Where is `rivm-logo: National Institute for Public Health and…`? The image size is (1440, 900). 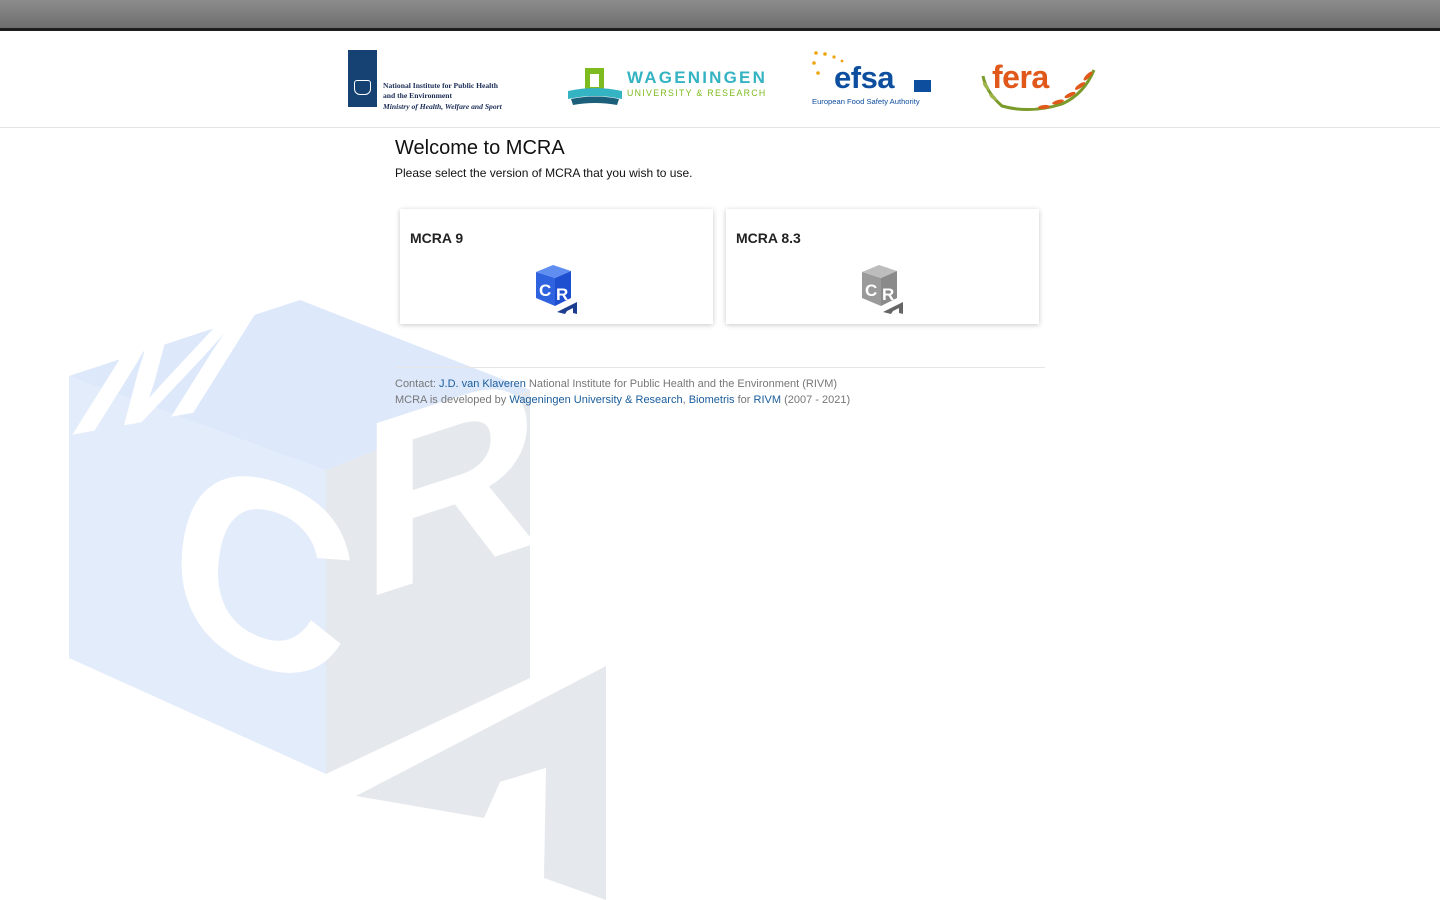 rivm-logo: National Institute for Public Health and… is located at coordinates (433, 80).